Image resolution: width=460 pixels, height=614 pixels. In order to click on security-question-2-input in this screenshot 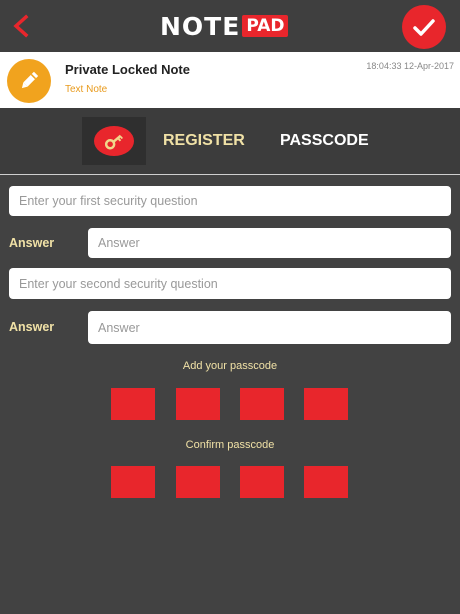, I will do `click(230, 283)`.